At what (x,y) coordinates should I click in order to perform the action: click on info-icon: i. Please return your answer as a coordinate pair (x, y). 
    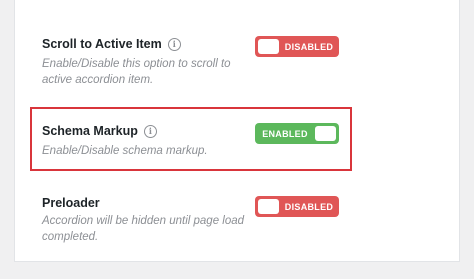
    Looking at the image, I should click on (174, 44).